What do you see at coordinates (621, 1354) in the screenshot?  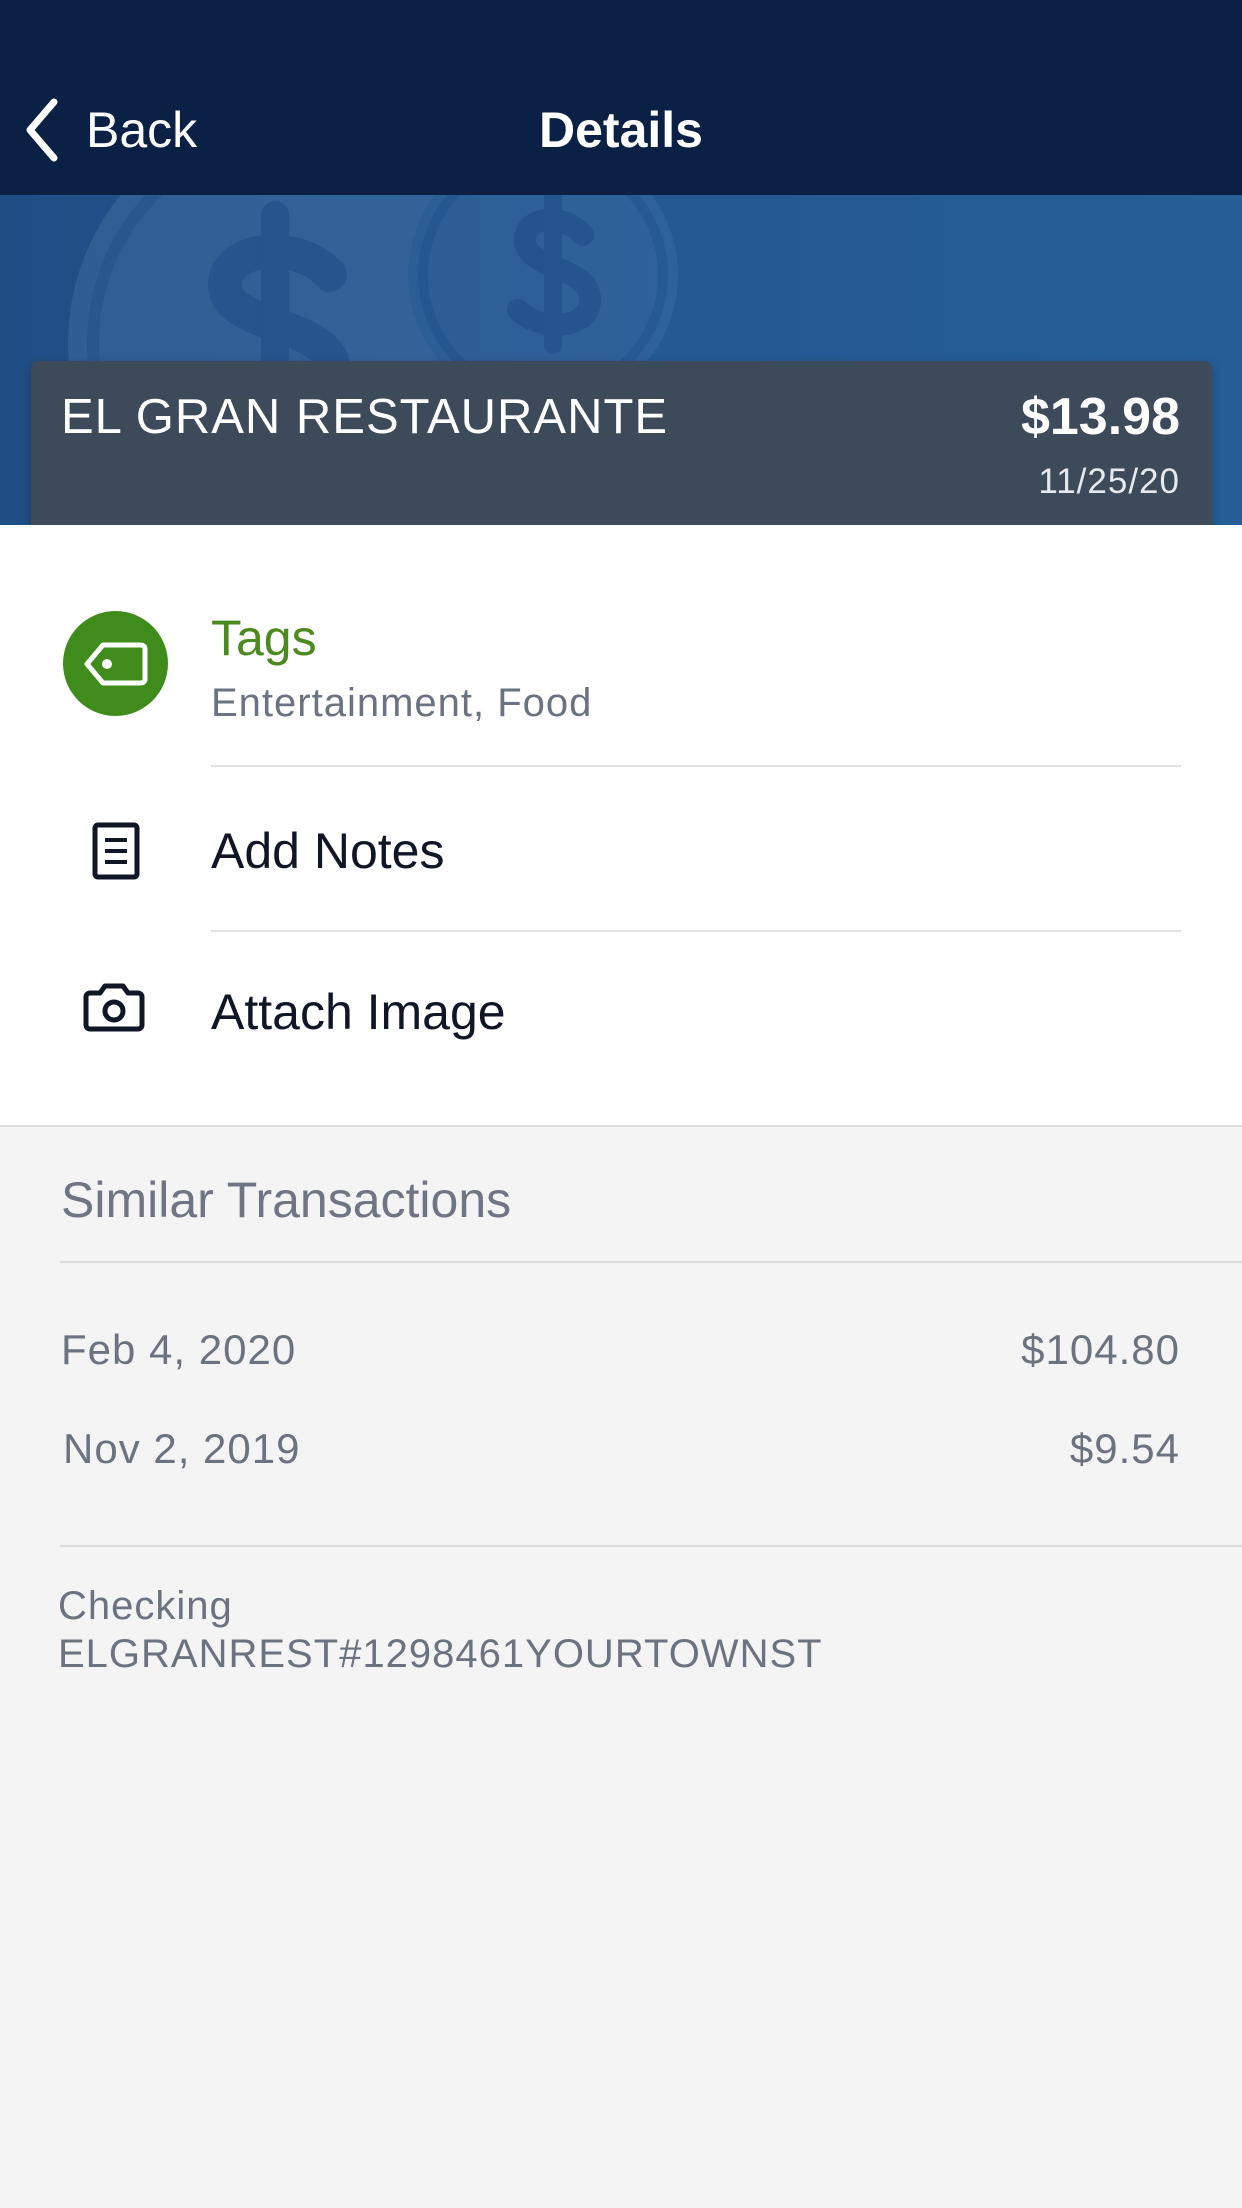 I see `similar-transaction-row: Feb 4, 2020 $104.80` at bounding box center [621, 1354].